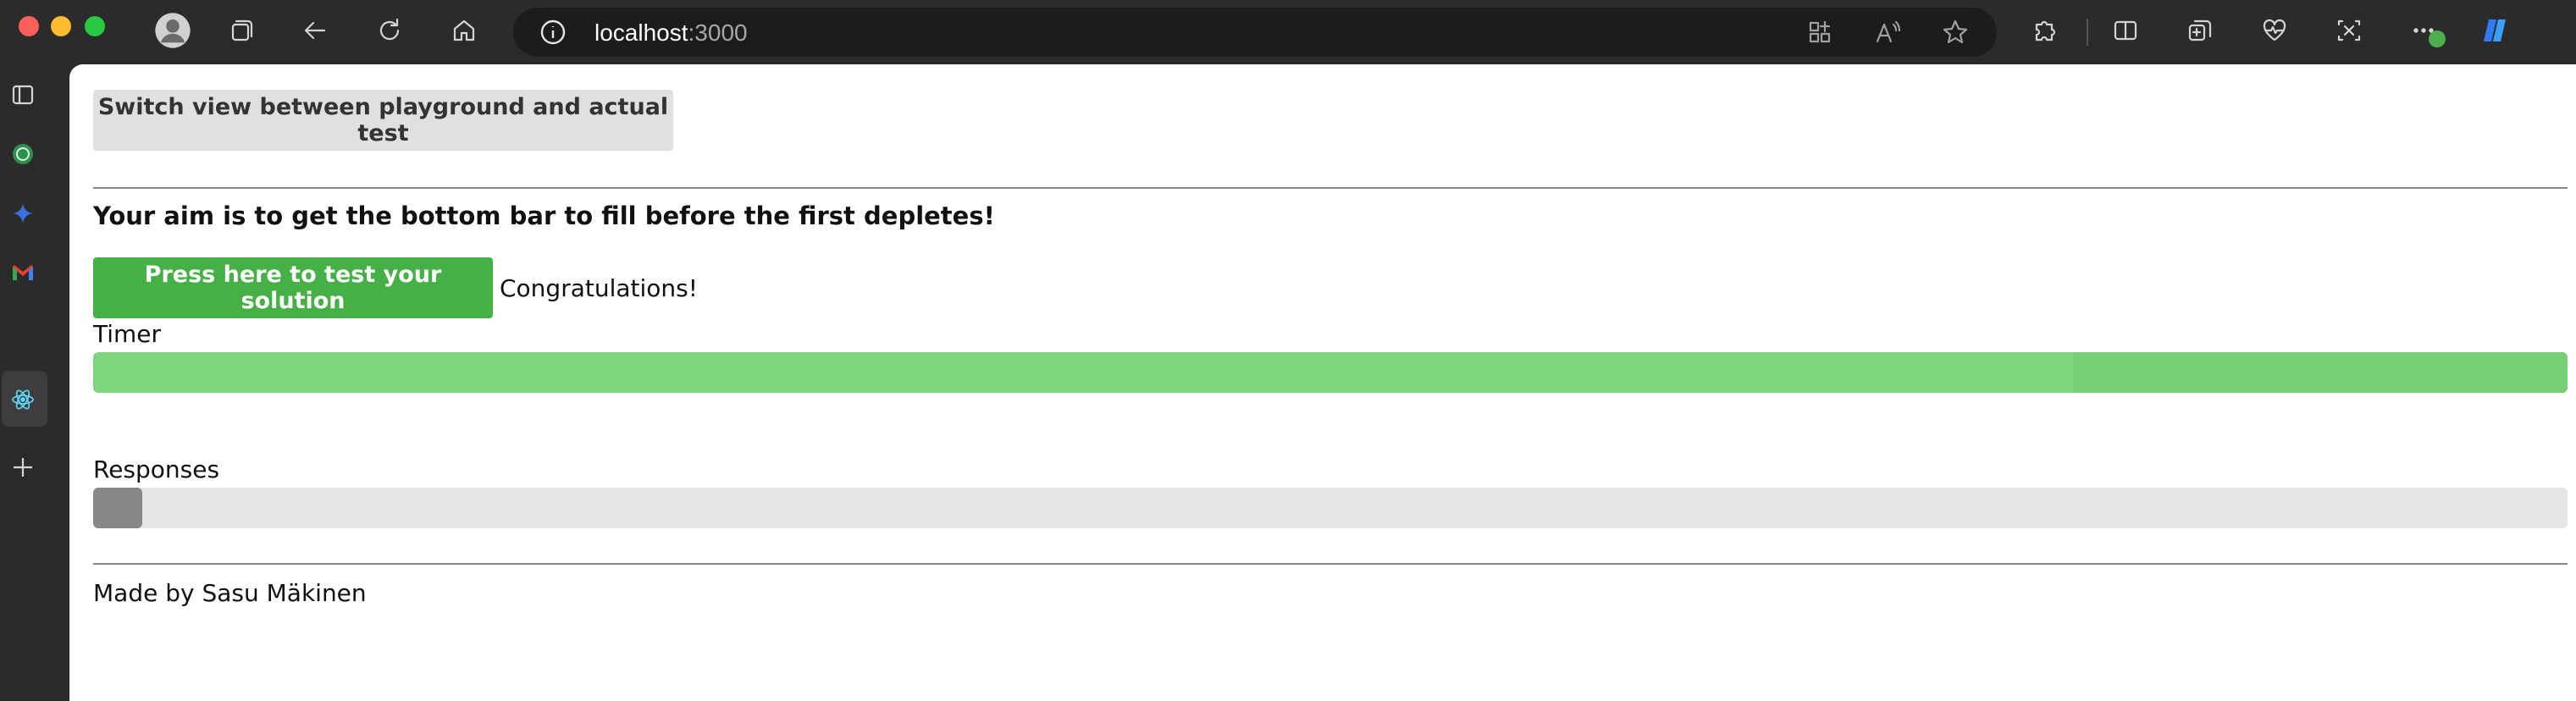 This screenshot has width=2576, height=701. I want to click on url-text: localhost:3000, so click(671, 33).